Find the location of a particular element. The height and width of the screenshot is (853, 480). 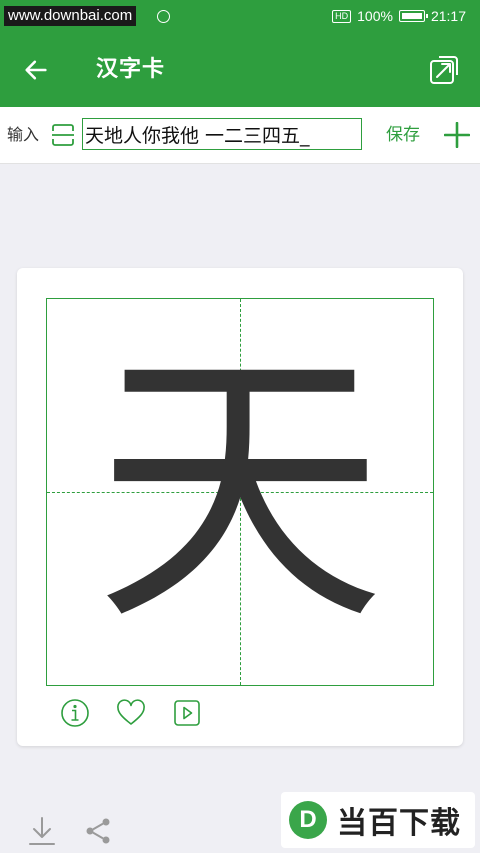

hanzi-input is located at coordinates (222, 134).